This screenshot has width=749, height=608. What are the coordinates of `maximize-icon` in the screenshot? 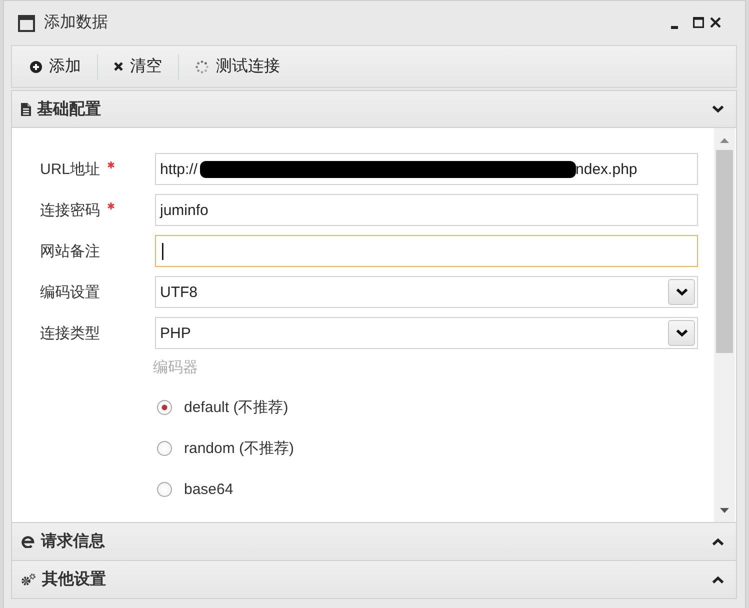 It's located at (698, 22).